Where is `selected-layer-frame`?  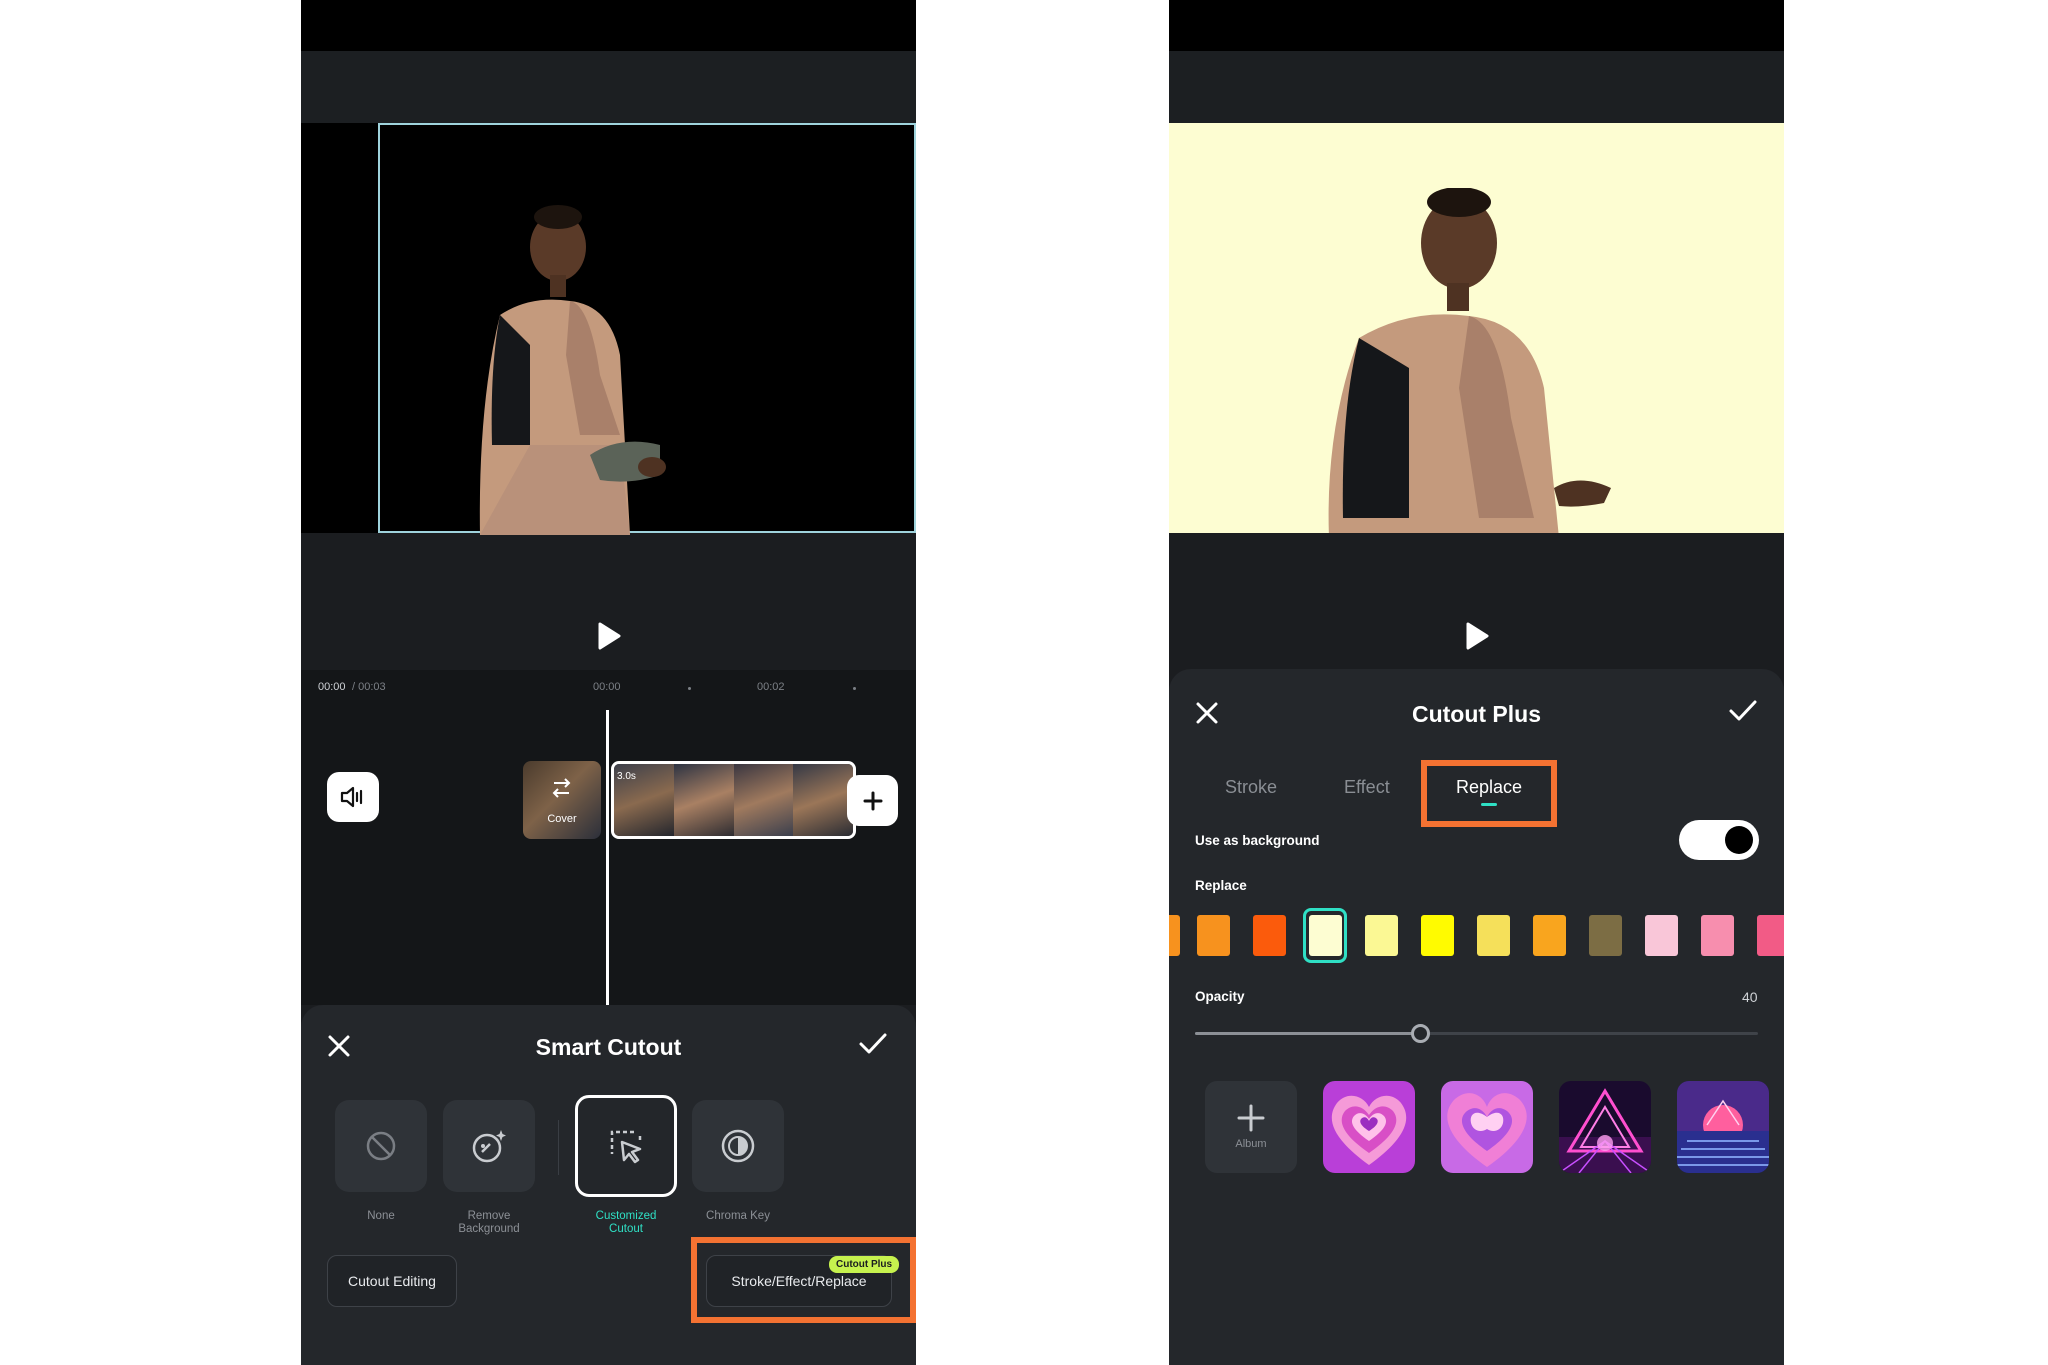
selected-layer-frame is located at coordinates (647, 329).